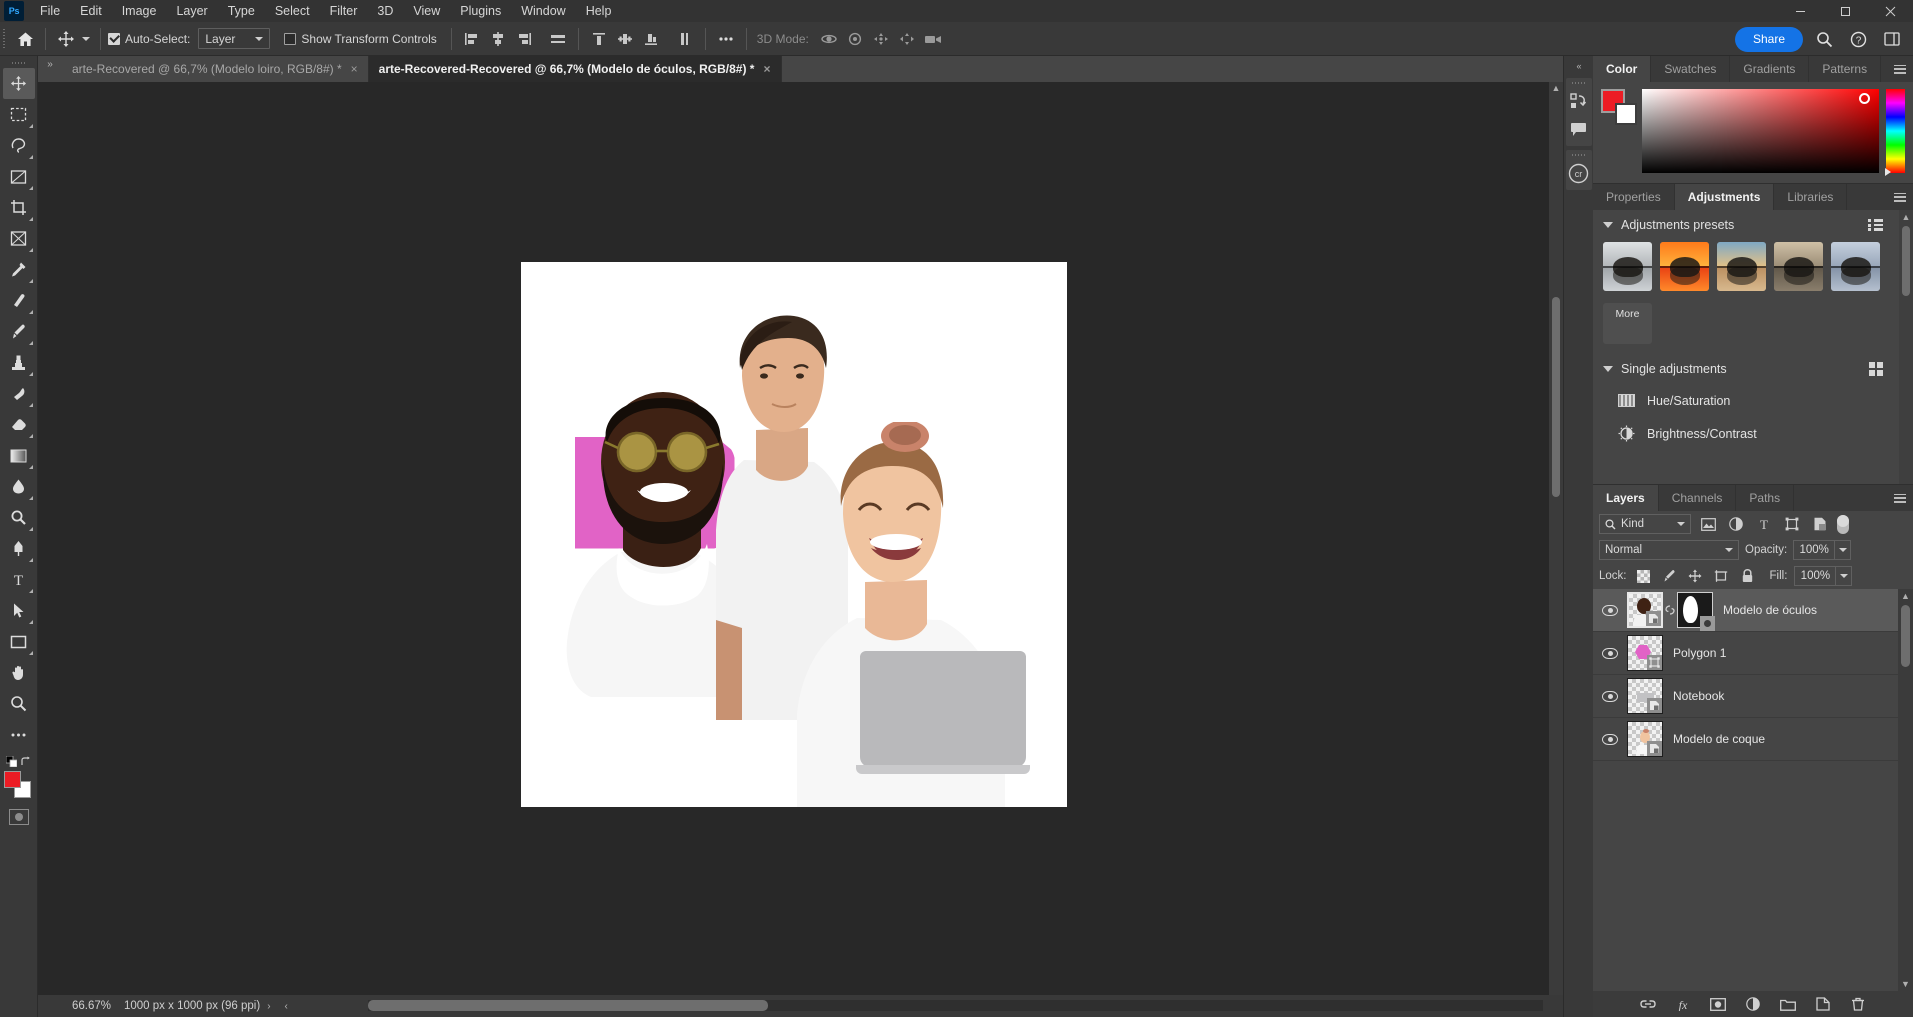 Image resolution: width=1913 pixels, height=1017 pixels. Describe the element at coordinates (4, 39) in the screenshot. I see `options-bar-grip` at that location.